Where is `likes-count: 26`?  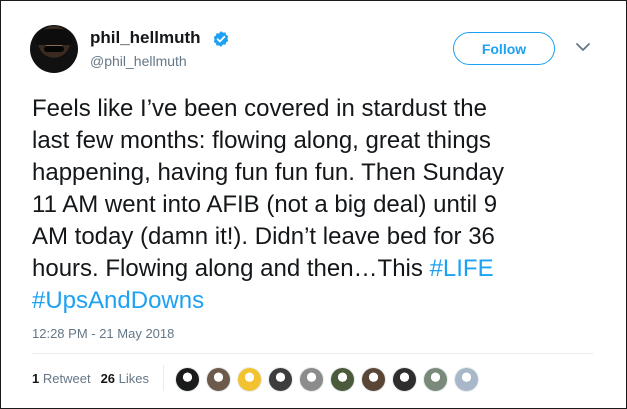 likes-count: 26 is located at coordinates (108, 378).